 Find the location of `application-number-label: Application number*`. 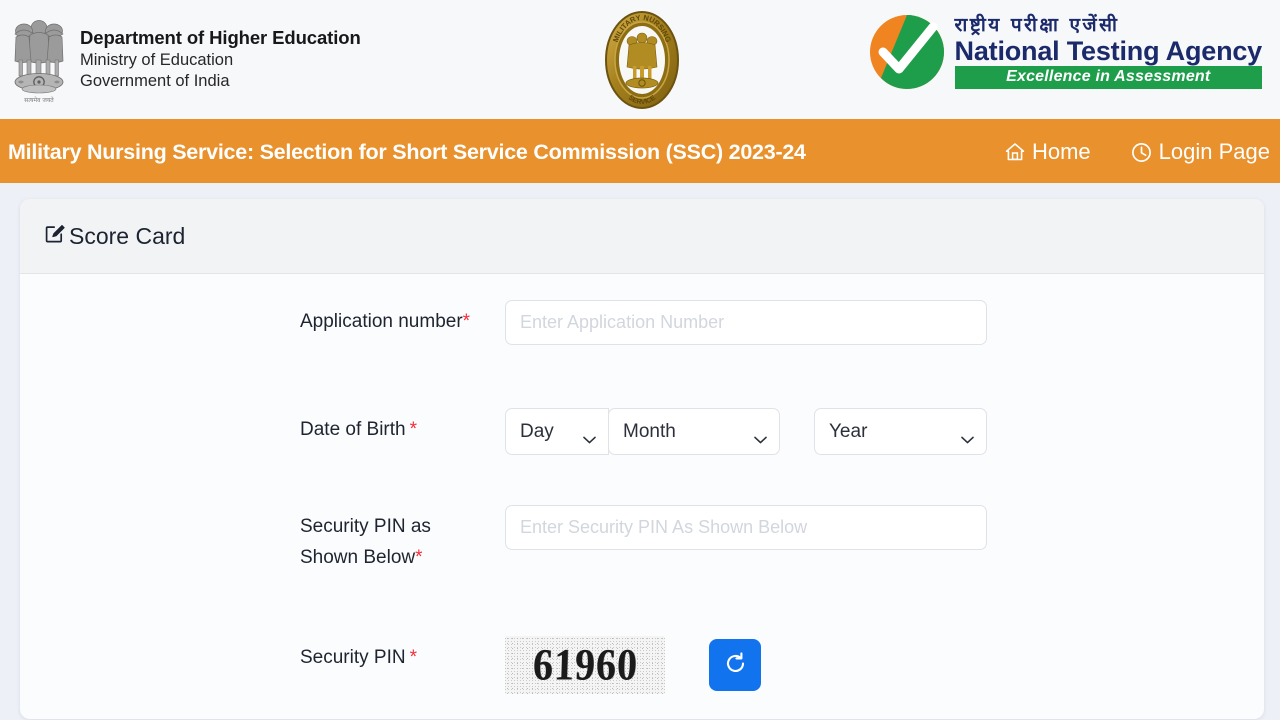

application-number-label: Application number* is located at coordinates (385, 321).